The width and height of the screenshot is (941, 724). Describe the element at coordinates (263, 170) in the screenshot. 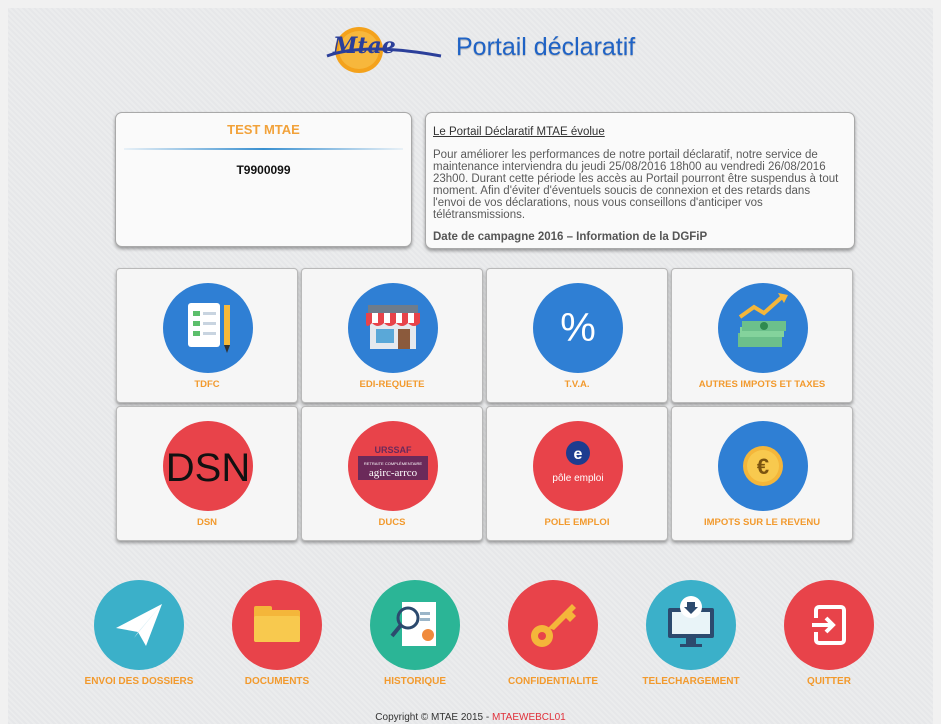

I see `company-code: T9900099` at that location.